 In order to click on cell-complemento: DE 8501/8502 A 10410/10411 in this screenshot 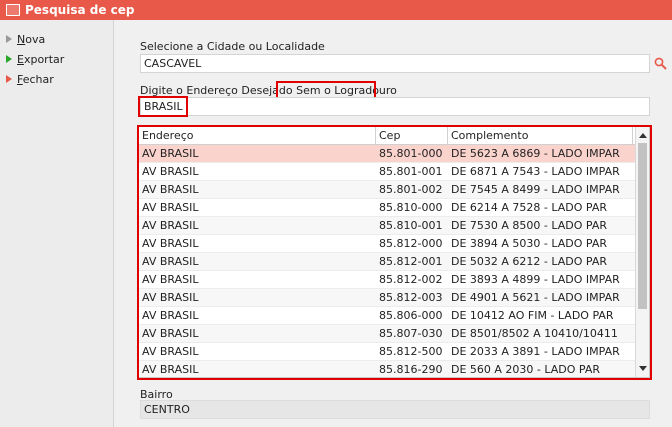, I will do `click(534, 333)`.